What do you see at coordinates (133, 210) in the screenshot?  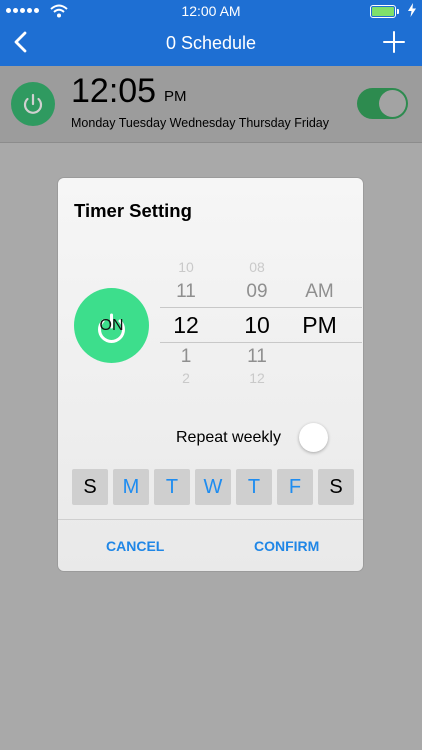 I see `dialog-title: Timer Setting` at bounding box center [133, 210].